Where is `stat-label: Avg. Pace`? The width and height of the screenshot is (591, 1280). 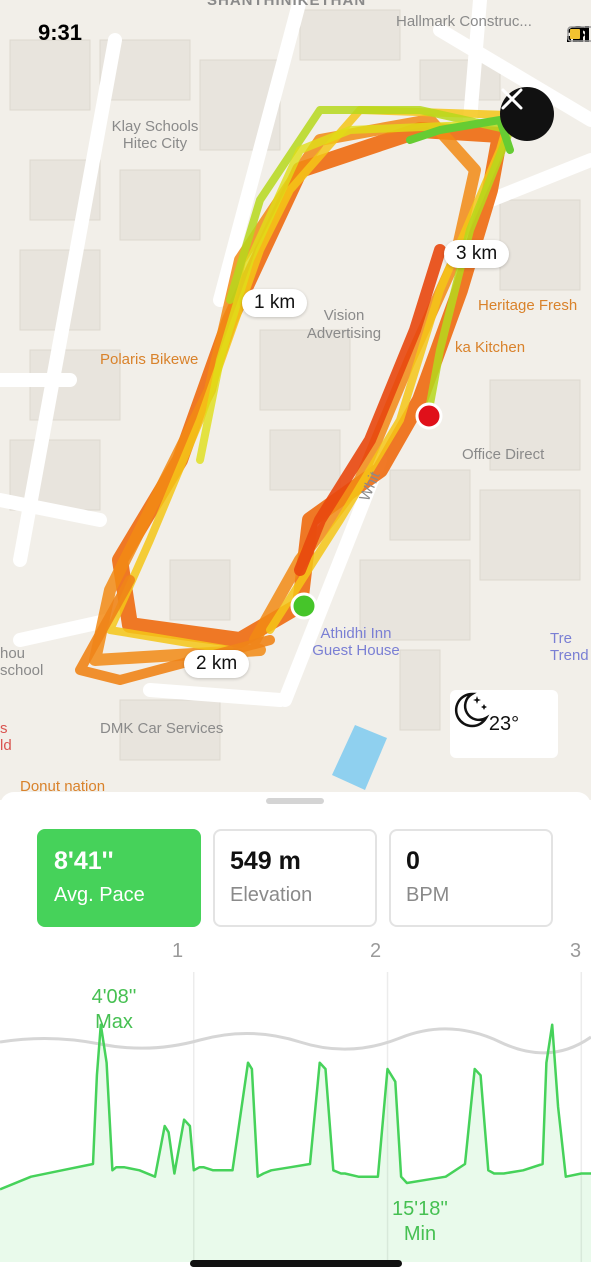
stat-label: Avg. Pace is located at coordinates (99, 895).